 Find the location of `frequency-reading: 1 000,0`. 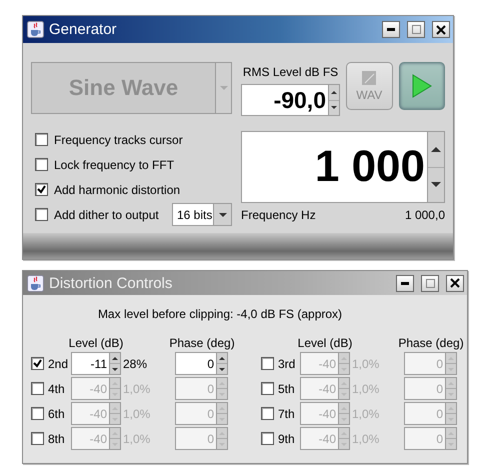

frequency-reading: 1 000,0 is located at coordinates (424, 215).